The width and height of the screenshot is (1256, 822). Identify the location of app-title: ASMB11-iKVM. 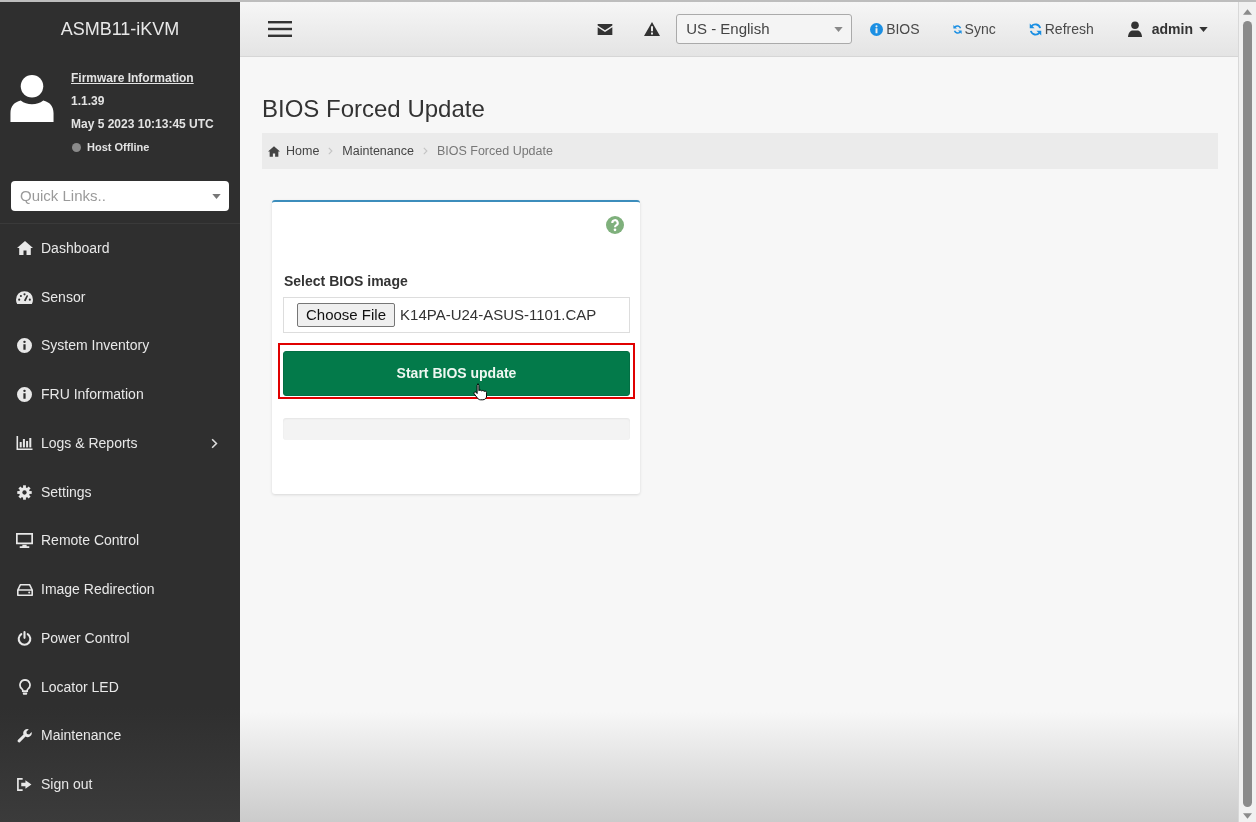
(120, 29).